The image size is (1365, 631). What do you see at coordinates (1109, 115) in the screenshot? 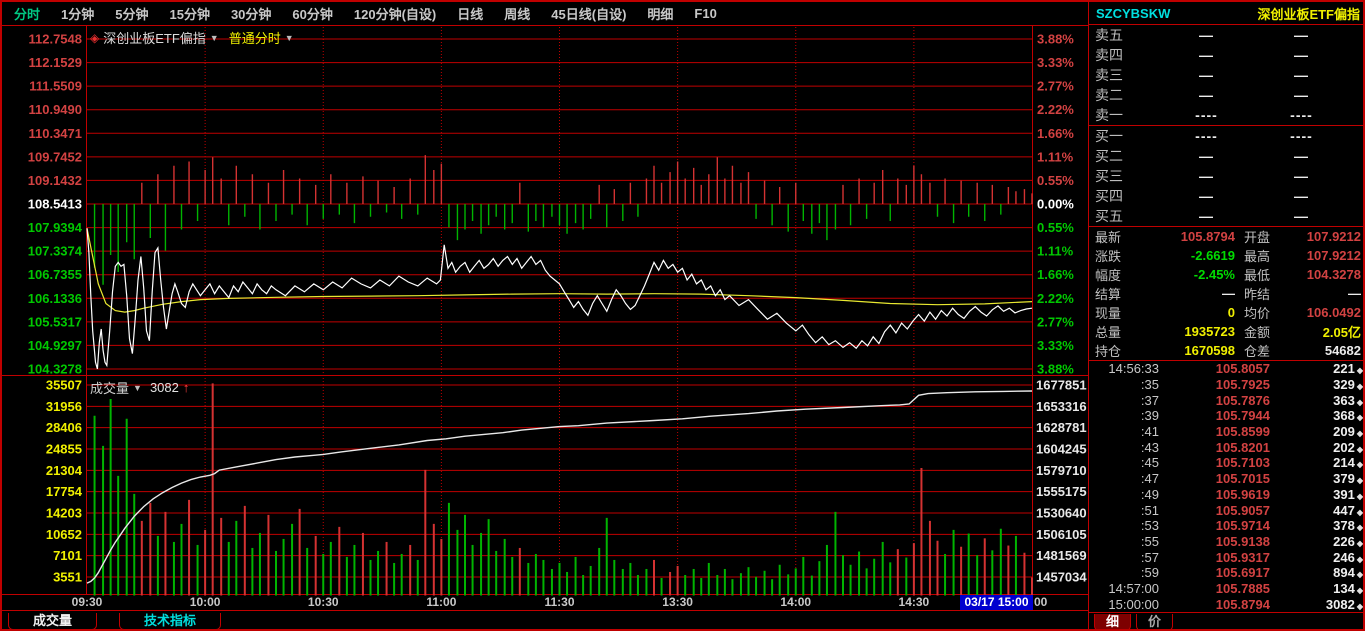
I see `book-level-label: 卖一` at bounding box center [1109, 115].